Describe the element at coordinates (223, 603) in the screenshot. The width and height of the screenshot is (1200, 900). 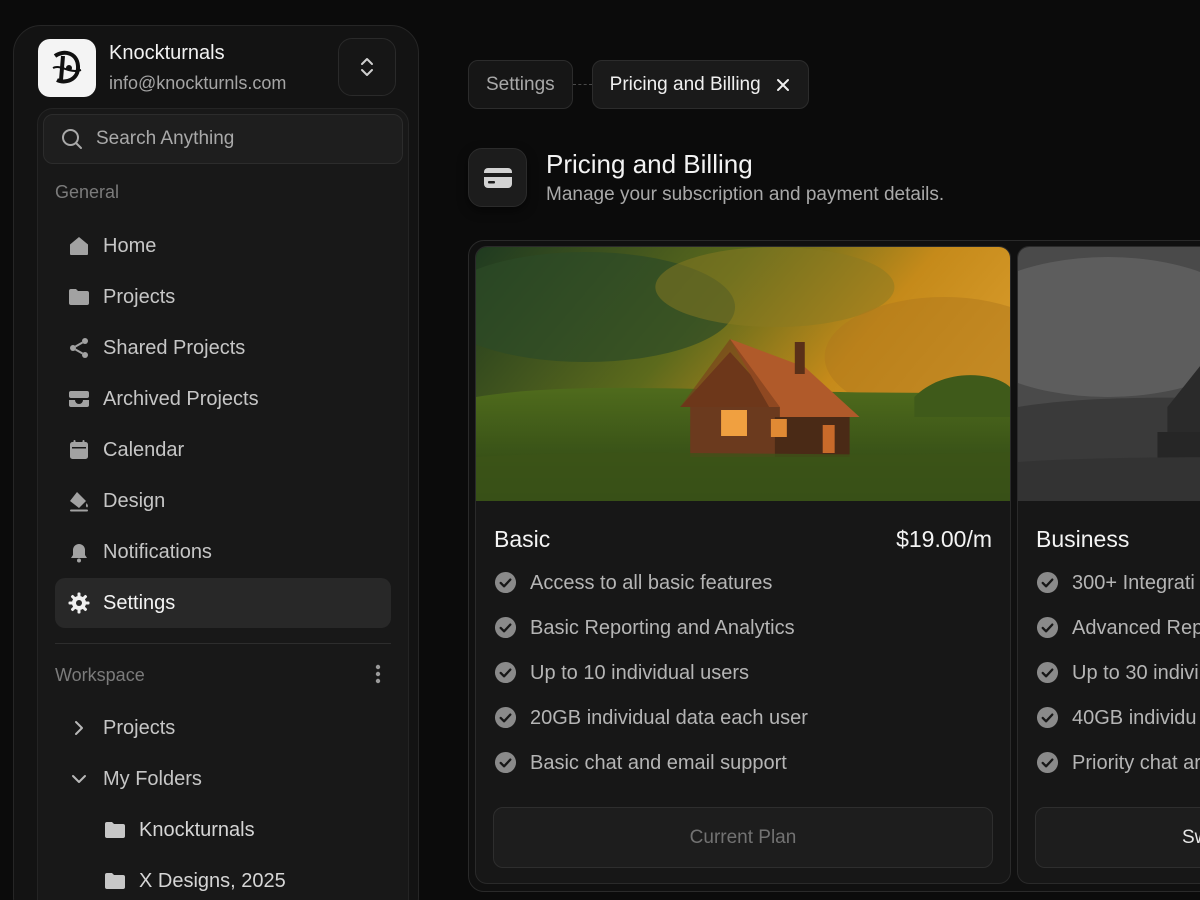
I see `sidebar-item-settings: Settings` at that location.